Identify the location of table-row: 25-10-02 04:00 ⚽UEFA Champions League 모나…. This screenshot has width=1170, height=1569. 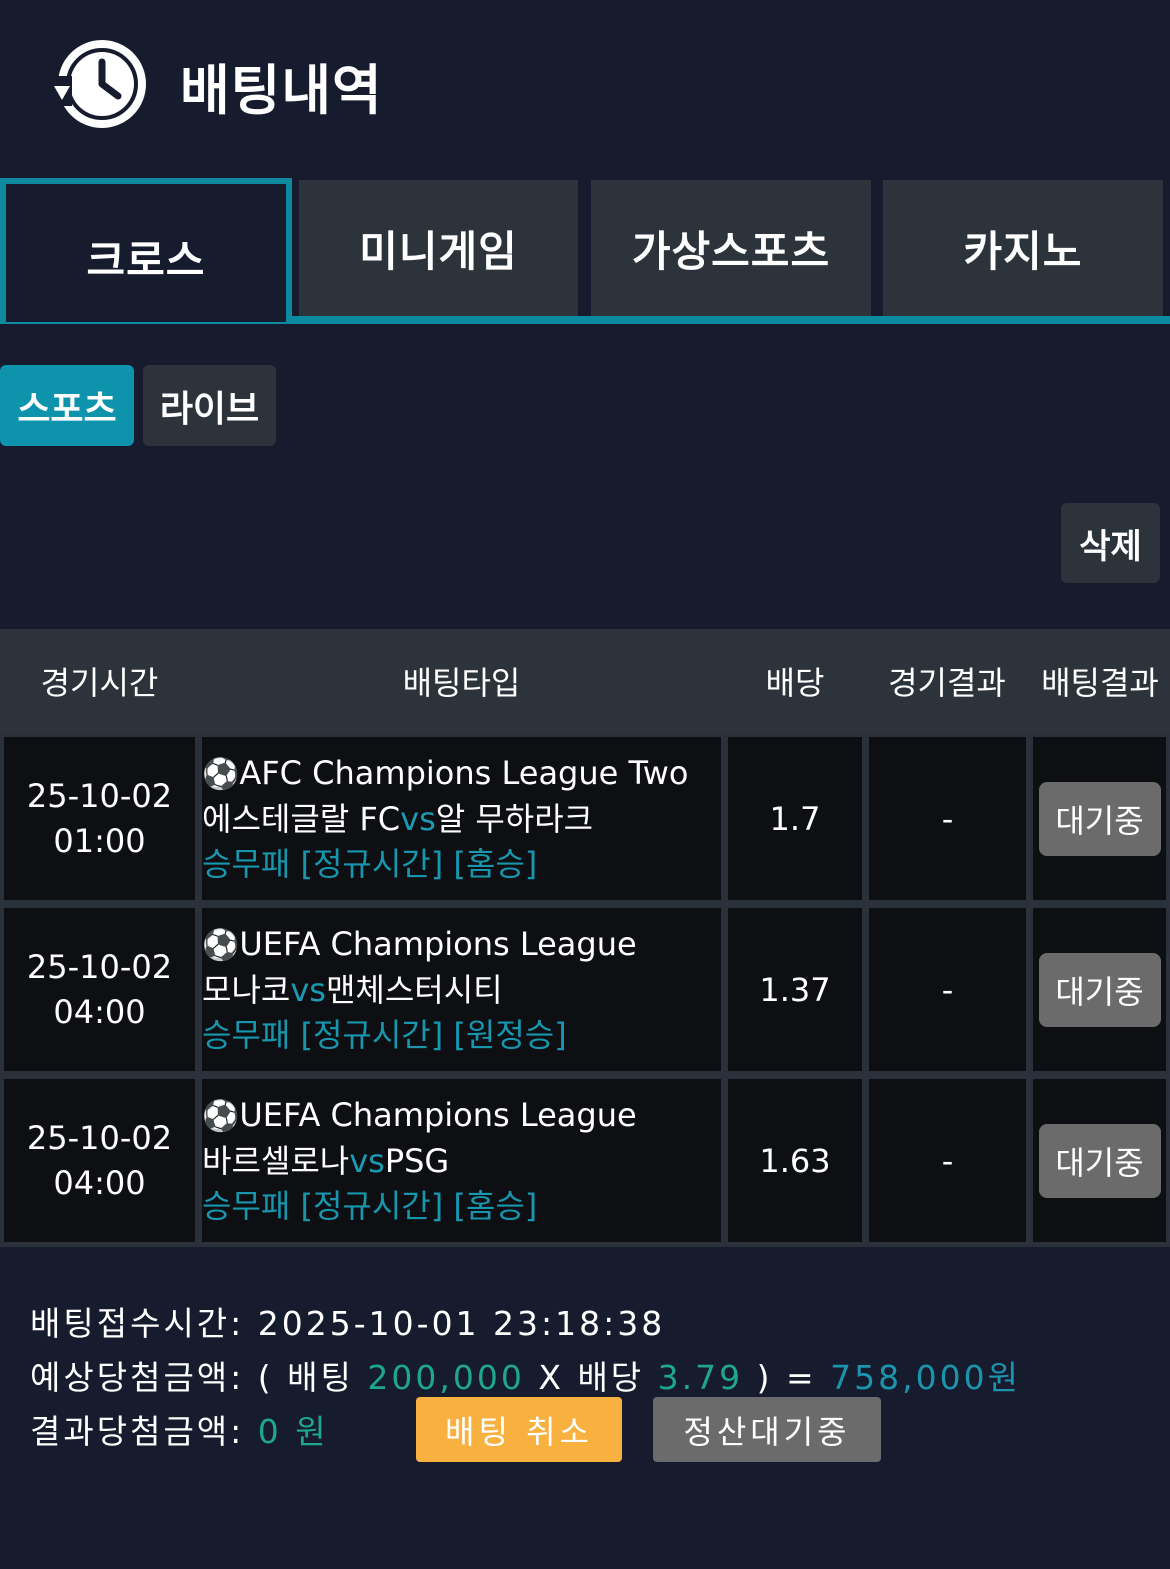
(585, 989).